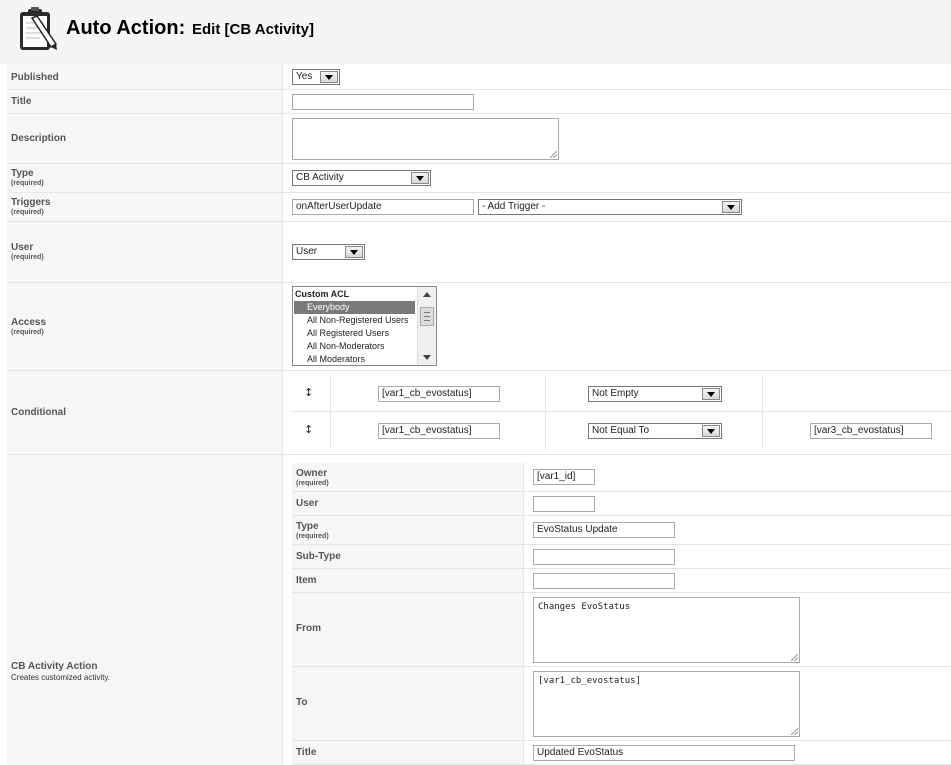 Image resolution: width=951 pixels, height=765 pixels. I want to click on scroll-up-icon, so click(427, 294).